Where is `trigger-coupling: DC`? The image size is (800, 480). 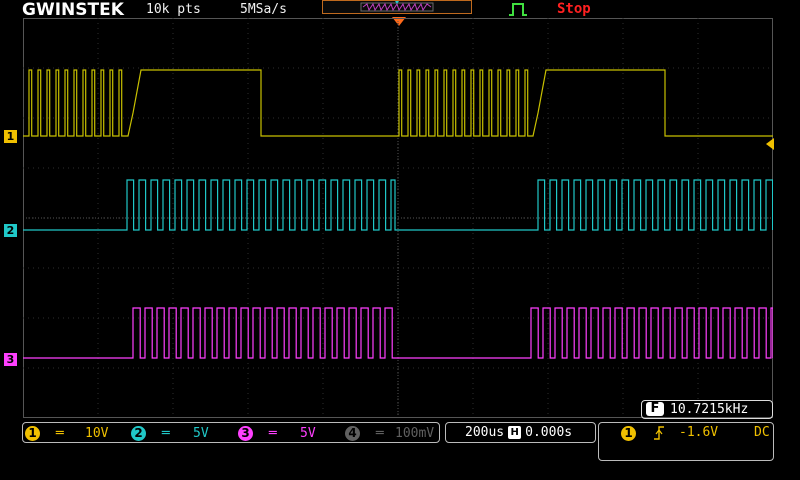
trigger-coupling: DC is located at coordinates (762, 432).